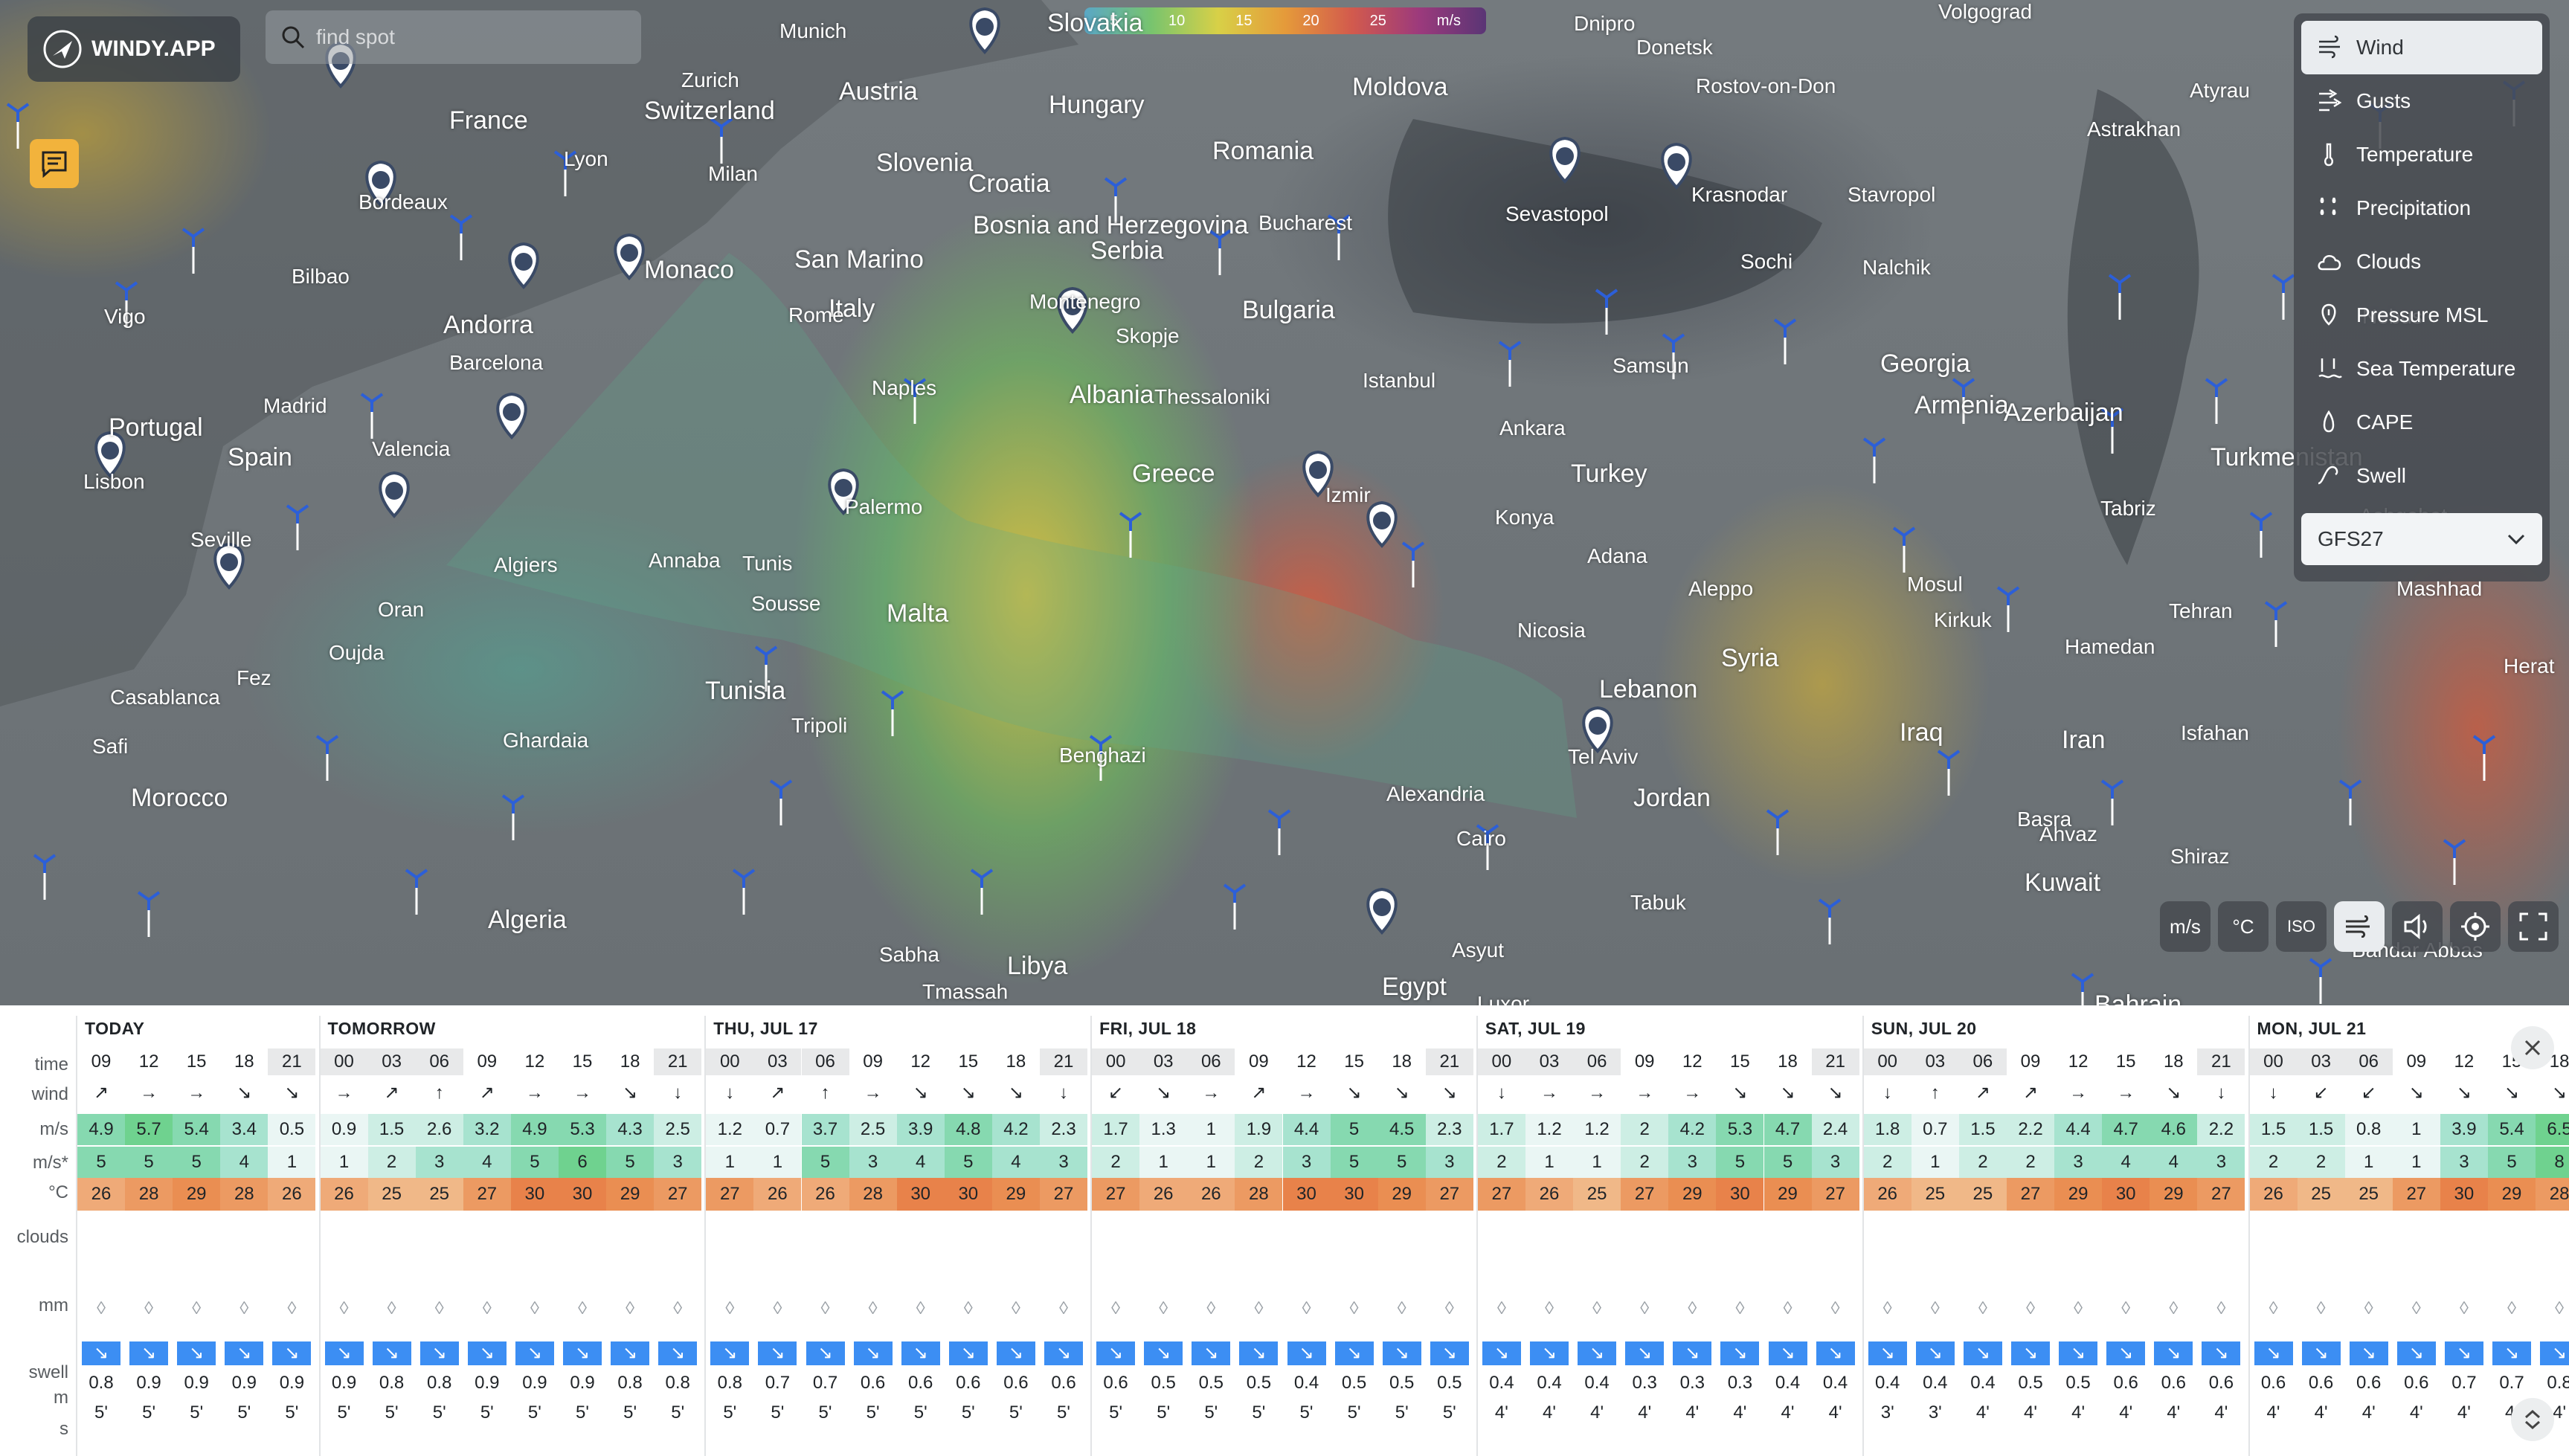  Describe the element at coordinates (2533, 927) in the screenshot. I see `fullscreen-button` at that location.